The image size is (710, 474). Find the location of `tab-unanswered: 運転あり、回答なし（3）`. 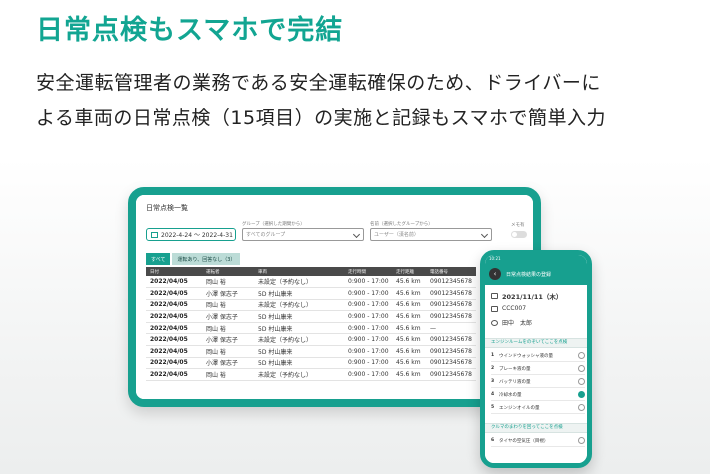

tab-unanswered: 運転あり、回答なし（3） is located at coordinates (206, 259).